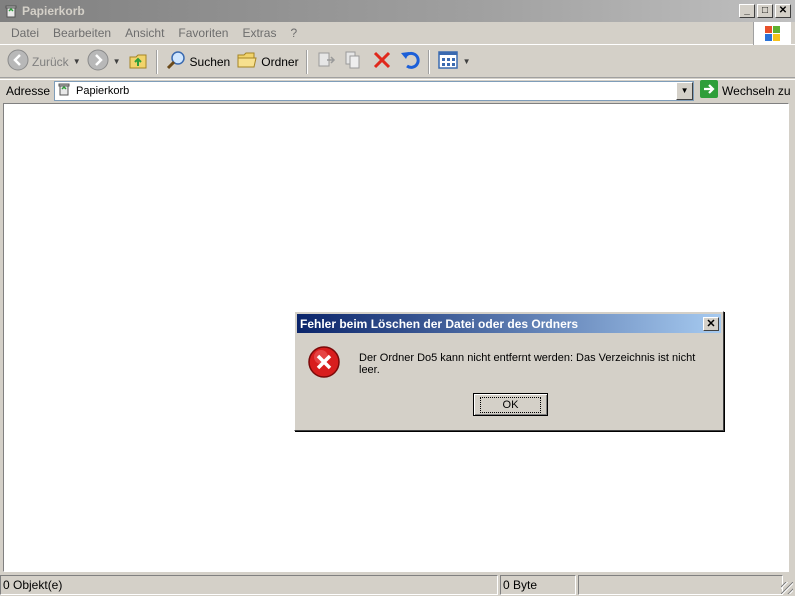  Describe the element at coordinates (203, 33) in the screenshot. I see `menu-favoriten: Favoriten` at that location.